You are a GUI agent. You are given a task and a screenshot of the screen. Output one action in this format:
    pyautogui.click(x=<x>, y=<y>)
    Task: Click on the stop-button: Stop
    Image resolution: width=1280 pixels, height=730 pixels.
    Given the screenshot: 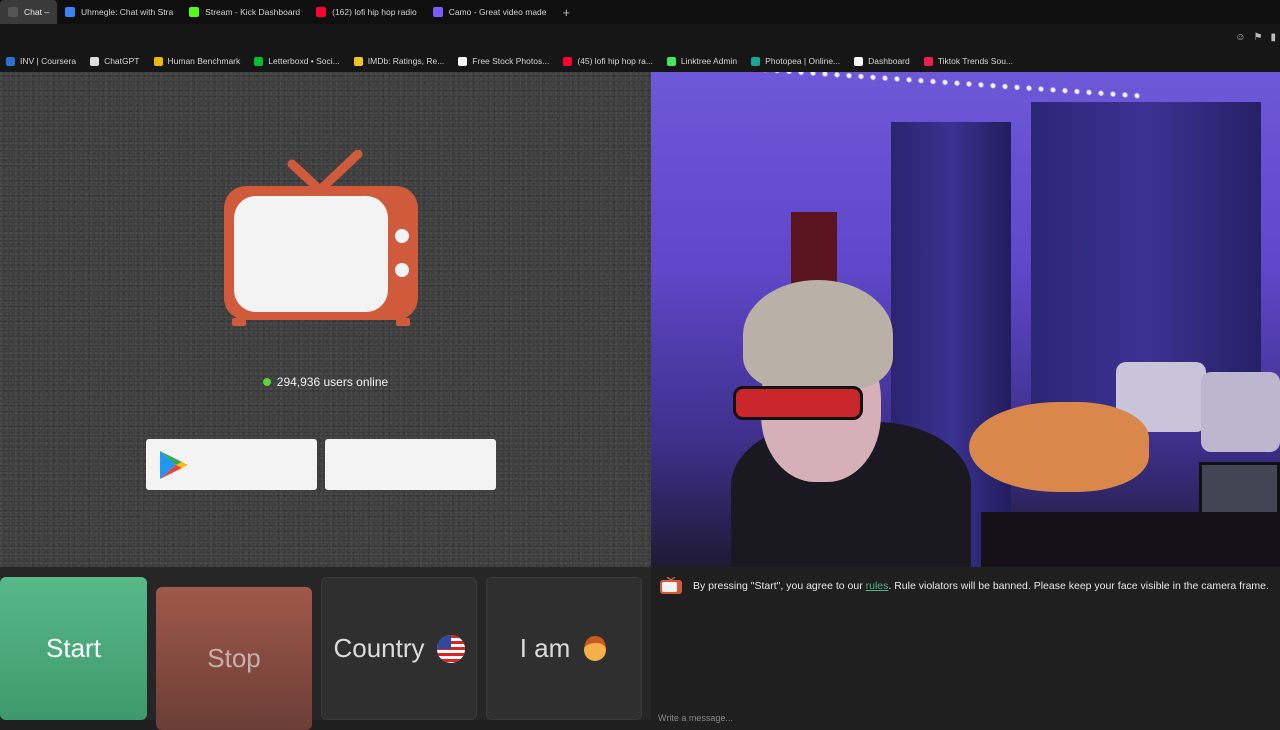 What is the action you would take?
    pyautogui.click(x=234, y=658)
    